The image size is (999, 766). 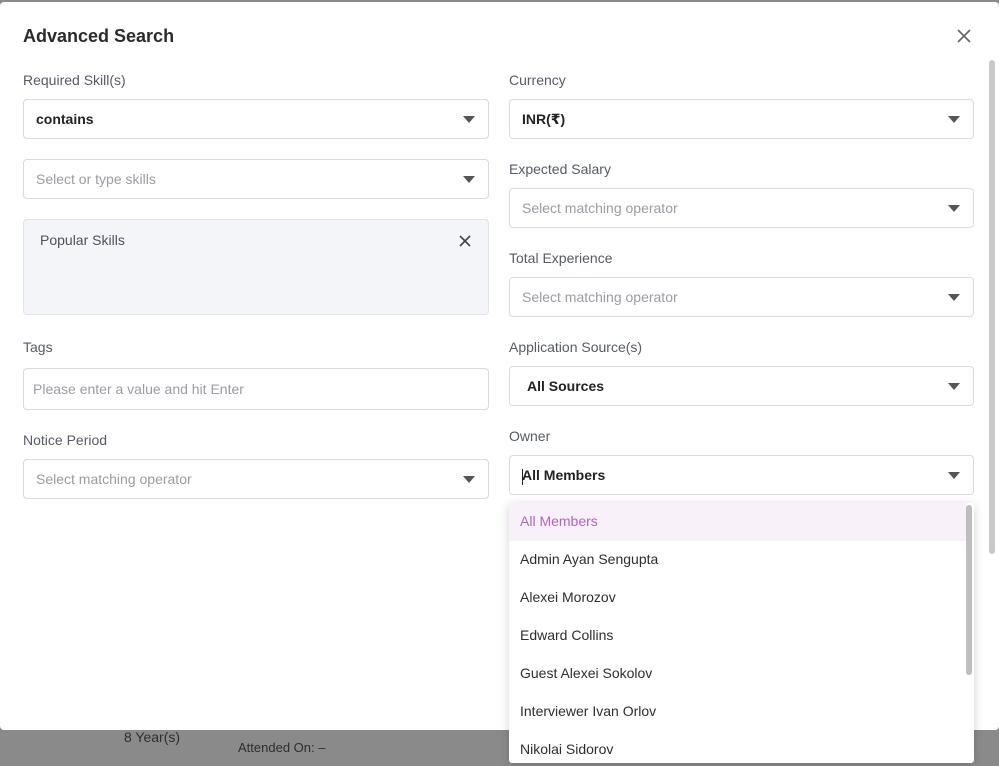 I want to click on modal-title: Advanced Search, so click(x=99, y=36).